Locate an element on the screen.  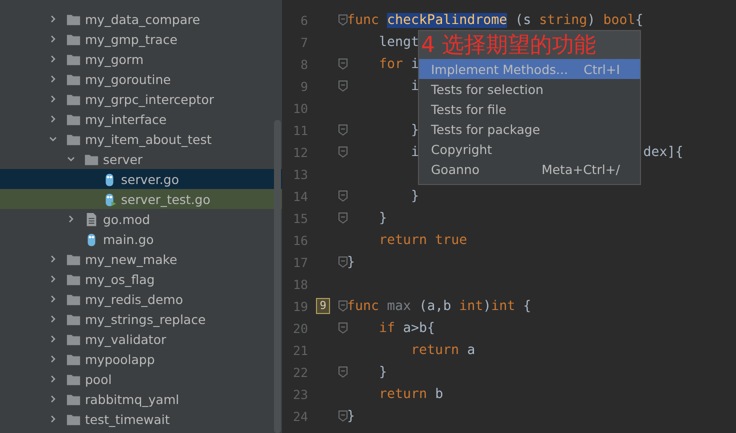
tree-item-label: my_gmp_trace is located at coordinates (131, 39).